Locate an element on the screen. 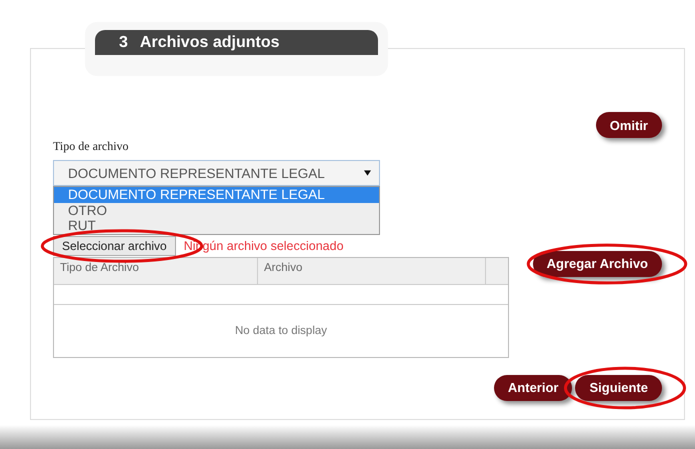  previous-button: Anterior is located at coordinates (533, 387).